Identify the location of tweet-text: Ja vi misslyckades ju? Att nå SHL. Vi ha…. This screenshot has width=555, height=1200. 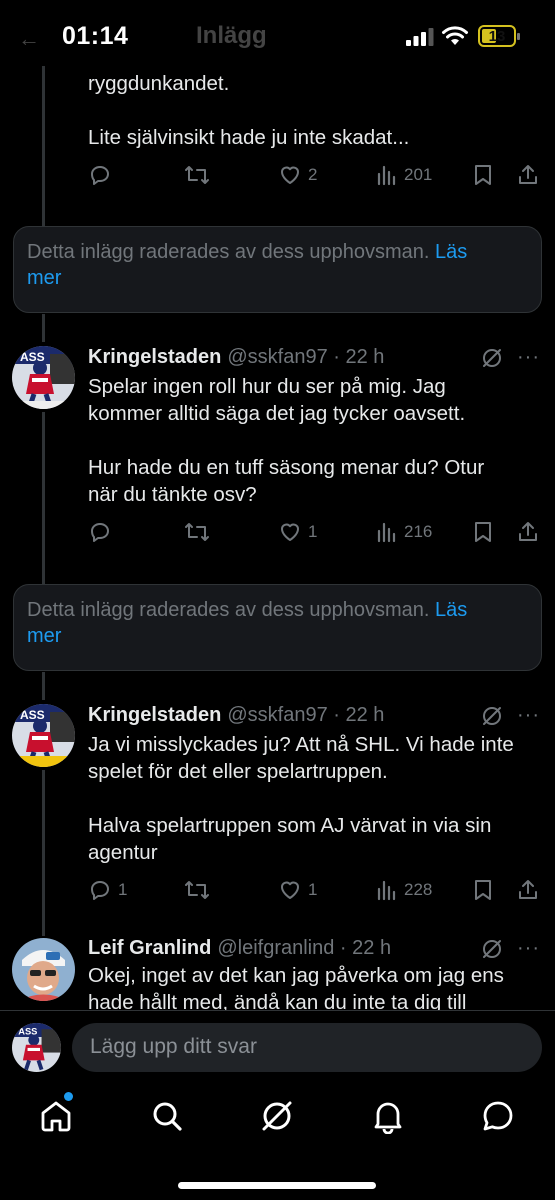
(301, 798).